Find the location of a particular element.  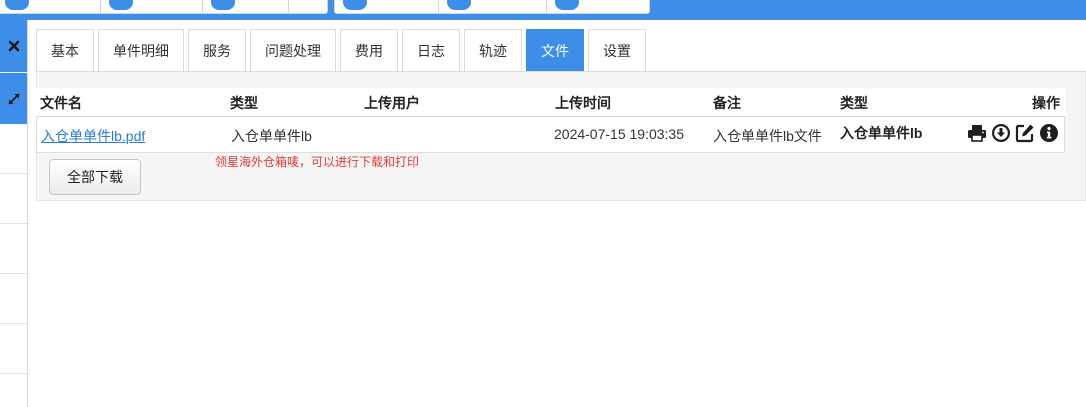

tab-settings: 设置 is located at coordinates (617, 50).